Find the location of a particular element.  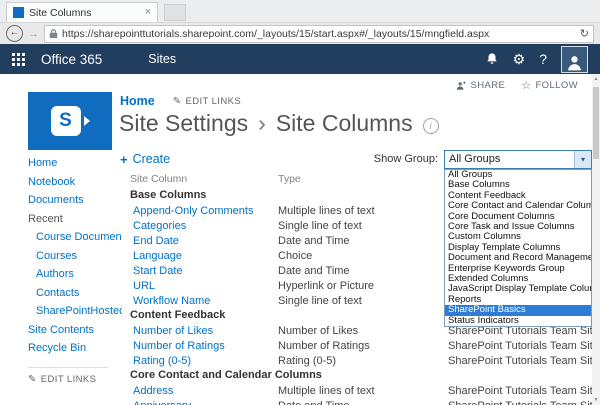

vertical-scrollbar: ▲ ▼ is located at coordinates (596, 239).